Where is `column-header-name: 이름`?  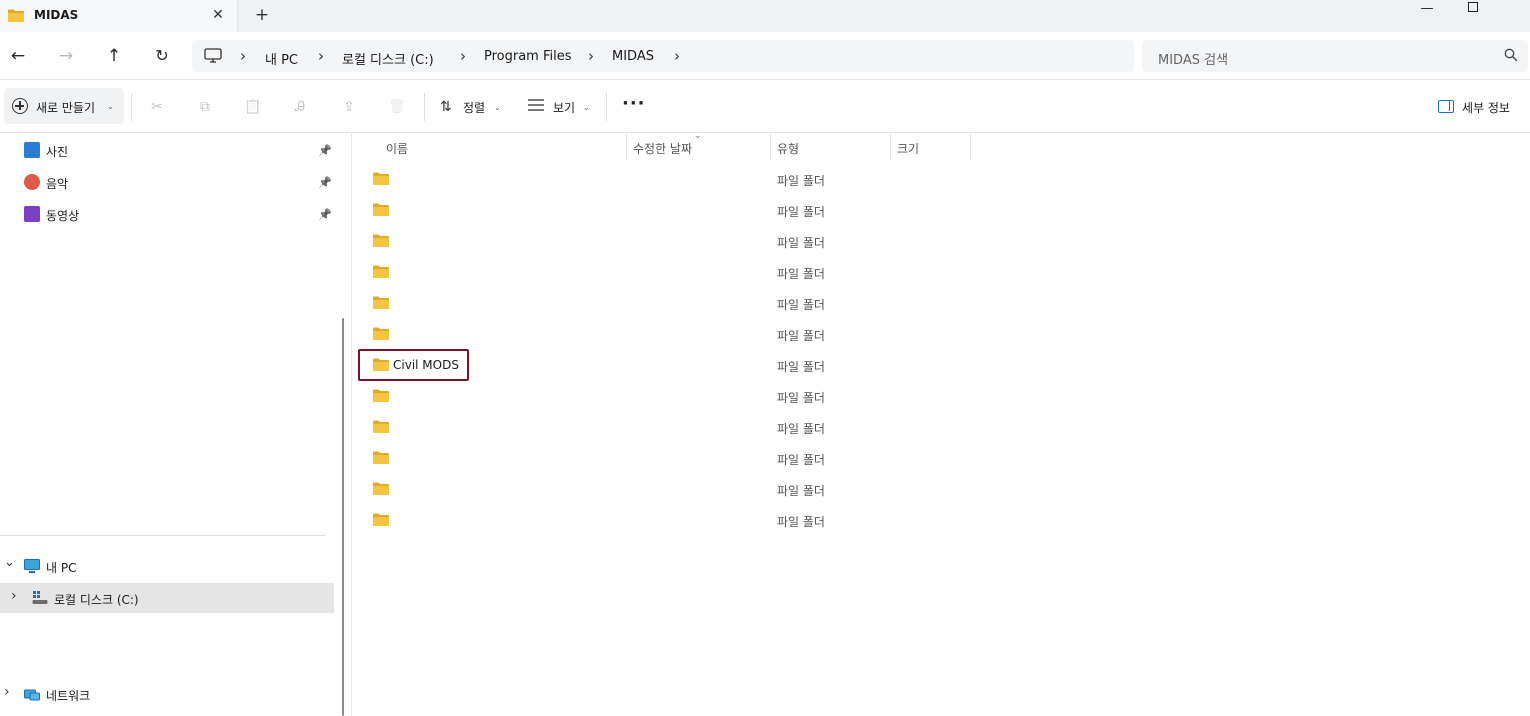 column-header-name: 이름 is located at coordinates (397, 147).